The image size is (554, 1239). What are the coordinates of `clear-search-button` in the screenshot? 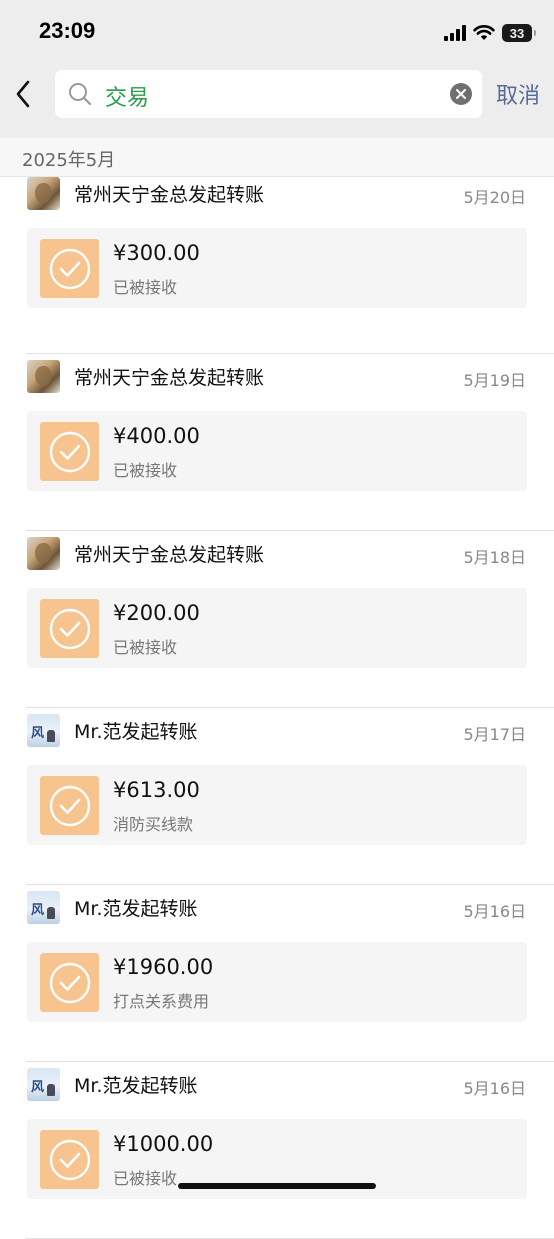 It's located at (461, 94).